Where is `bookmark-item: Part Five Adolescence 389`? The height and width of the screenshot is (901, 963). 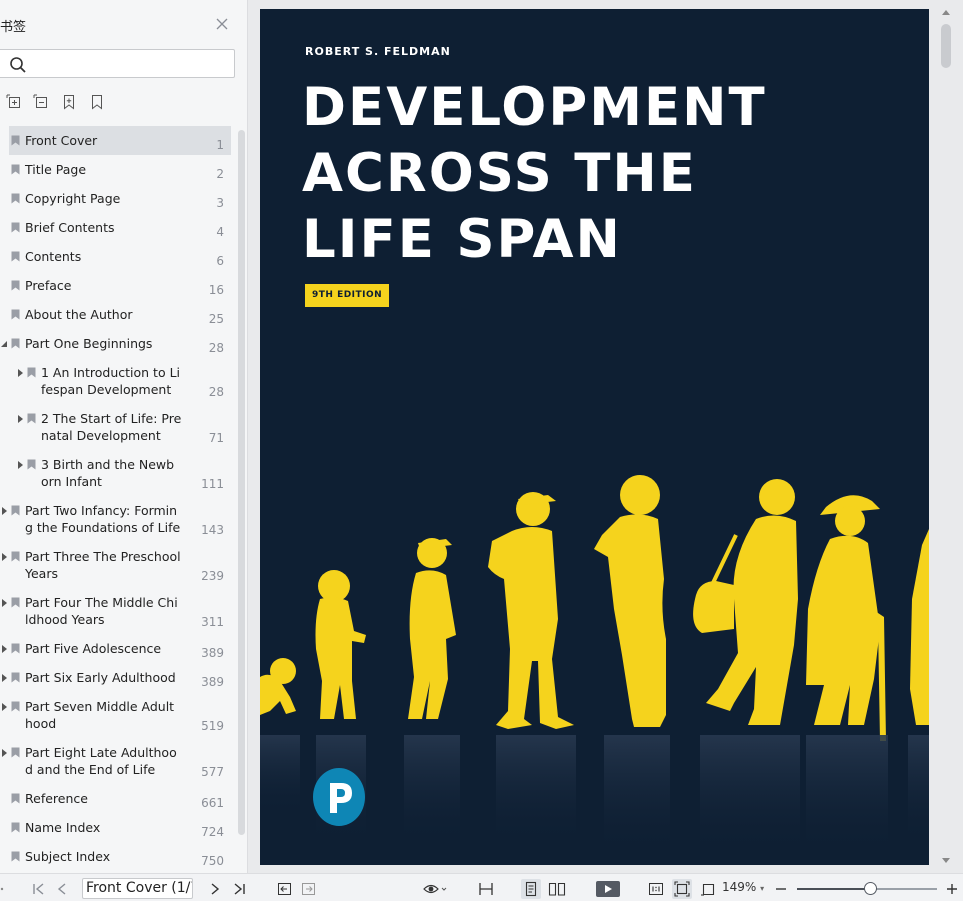 bookmark-item: Part Five Adolescence 389 is located at coordinates (120, 648).